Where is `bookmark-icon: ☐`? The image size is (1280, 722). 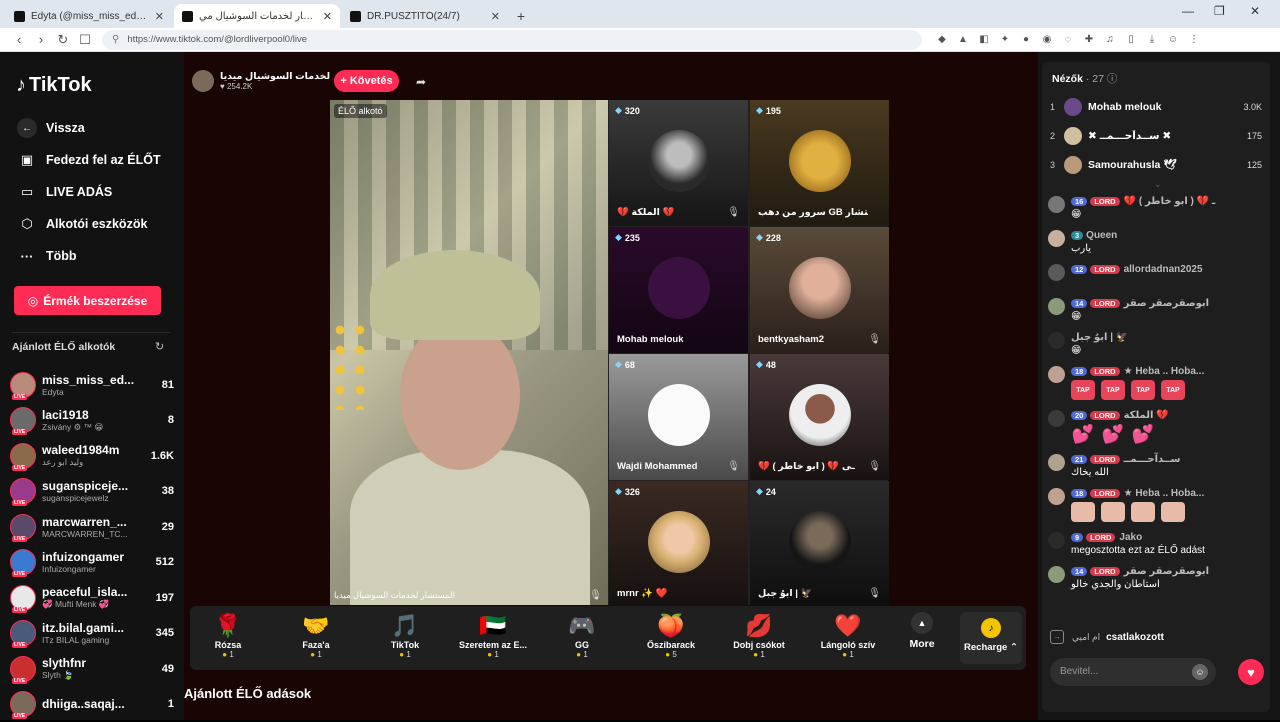
bookmark-icon: ☐ is located at coordinates (85, 40).